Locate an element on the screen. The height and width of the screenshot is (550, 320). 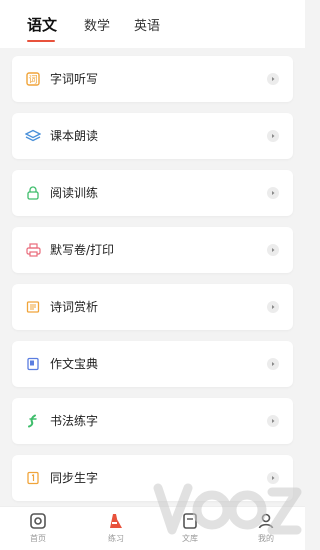
nav-practice: 练习 is located at coordinates (116, 527).